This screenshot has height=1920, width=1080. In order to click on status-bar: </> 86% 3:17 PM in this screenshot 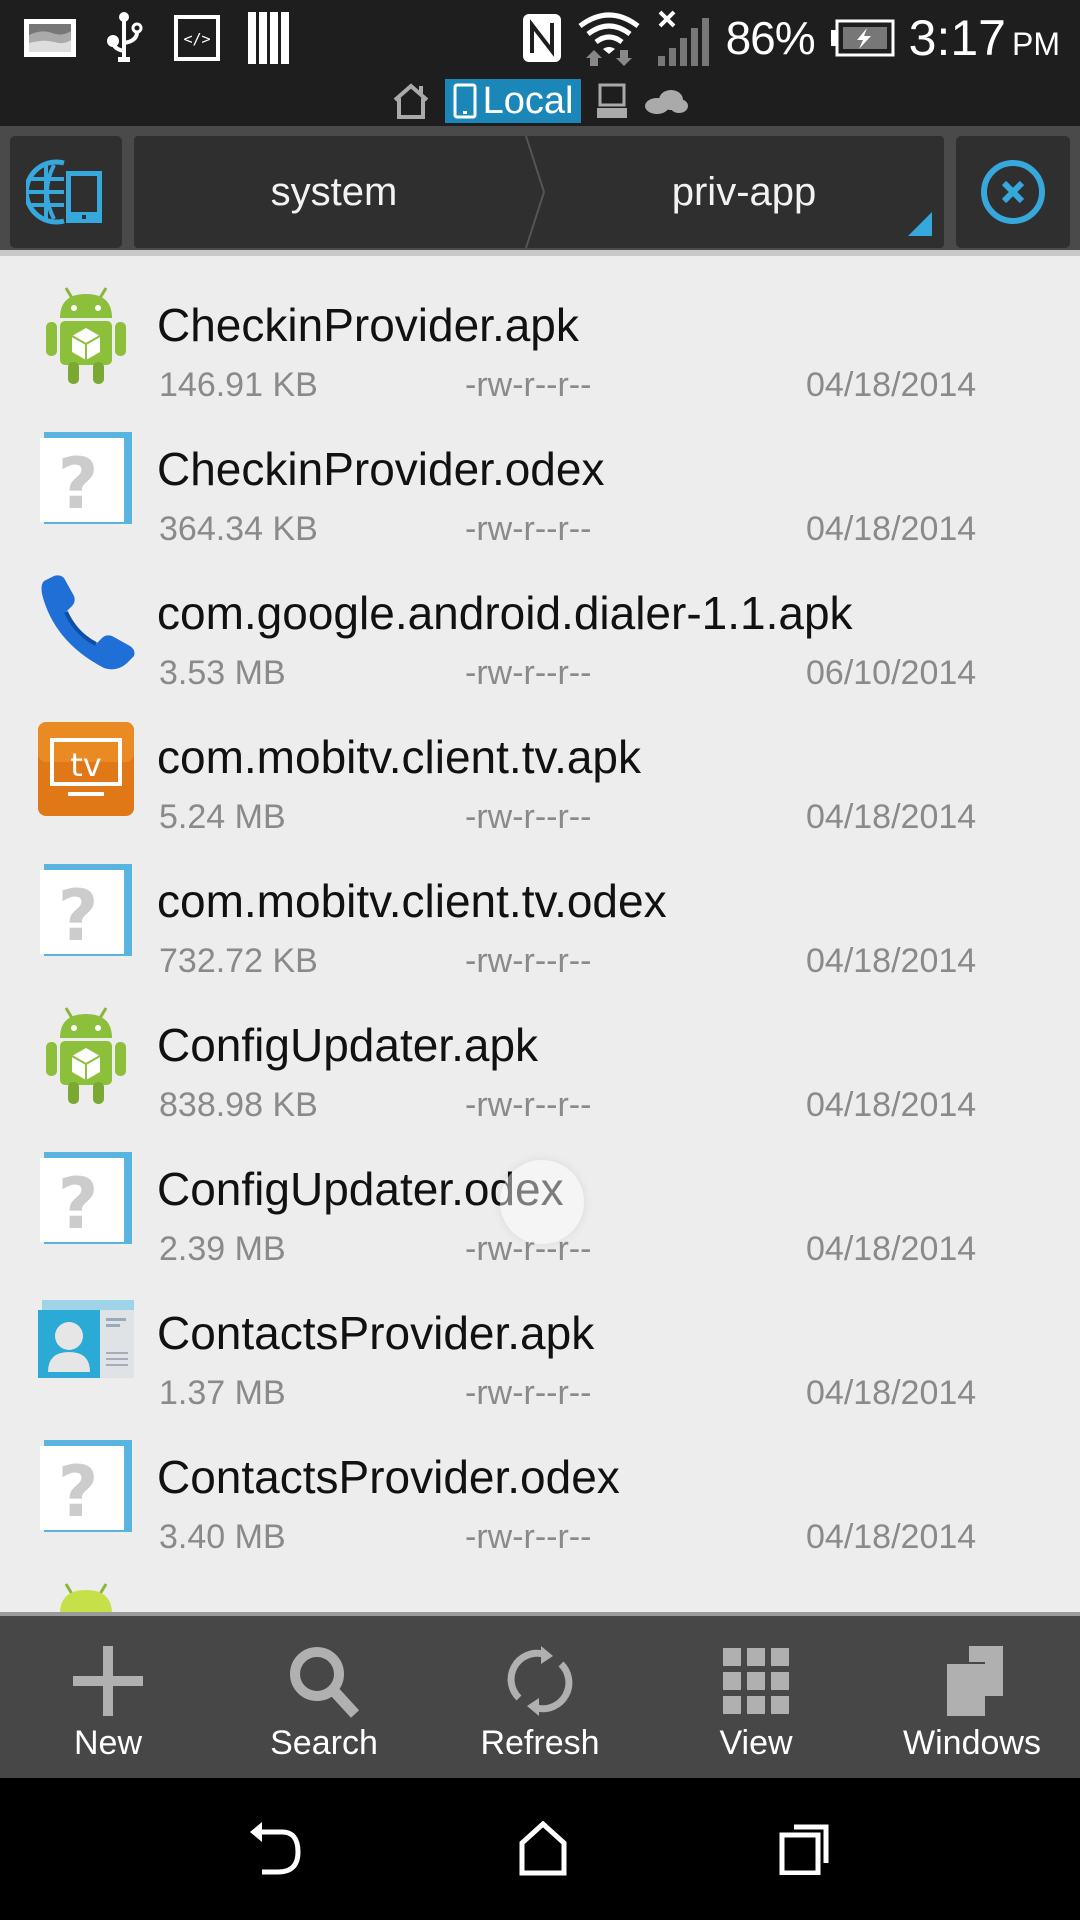, I will do `click(540, 38)`.